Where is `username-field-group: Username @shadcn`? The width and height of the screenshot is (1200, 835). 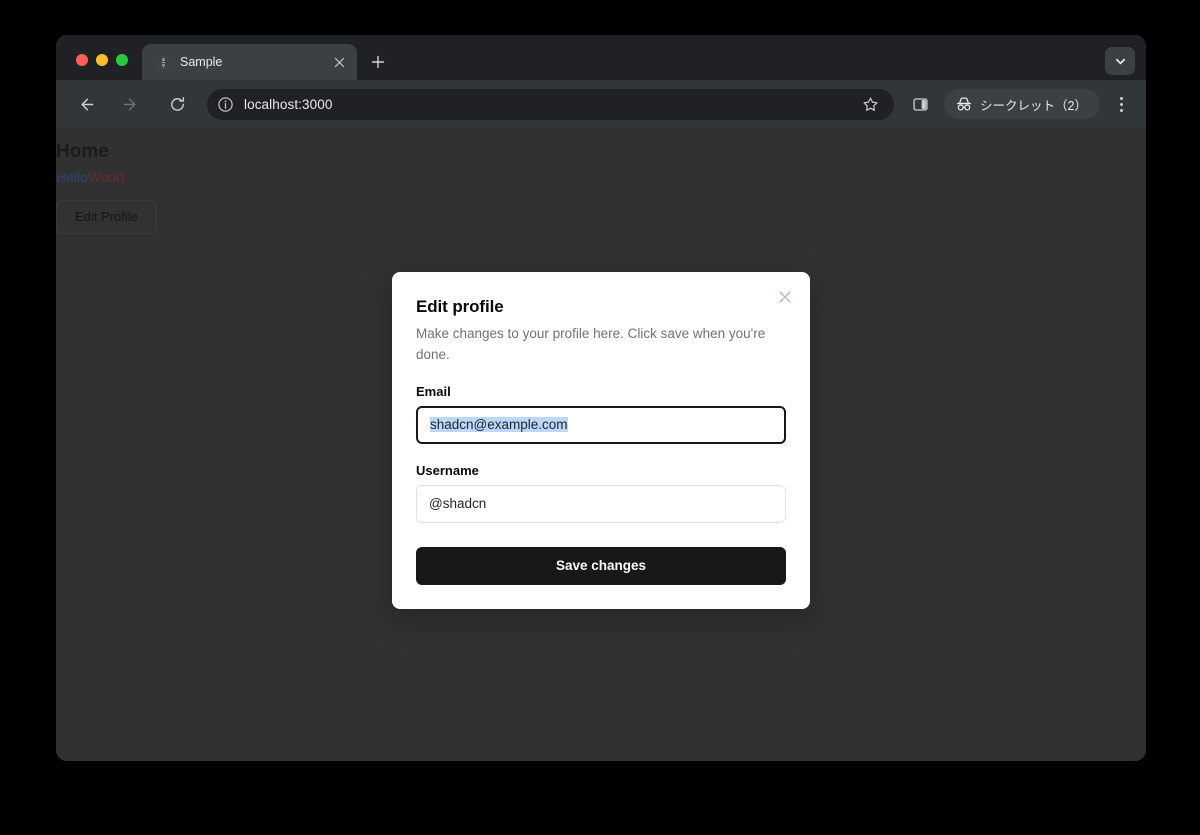
username-field-group: Username @shadcn is located at coordinates (601, 493).